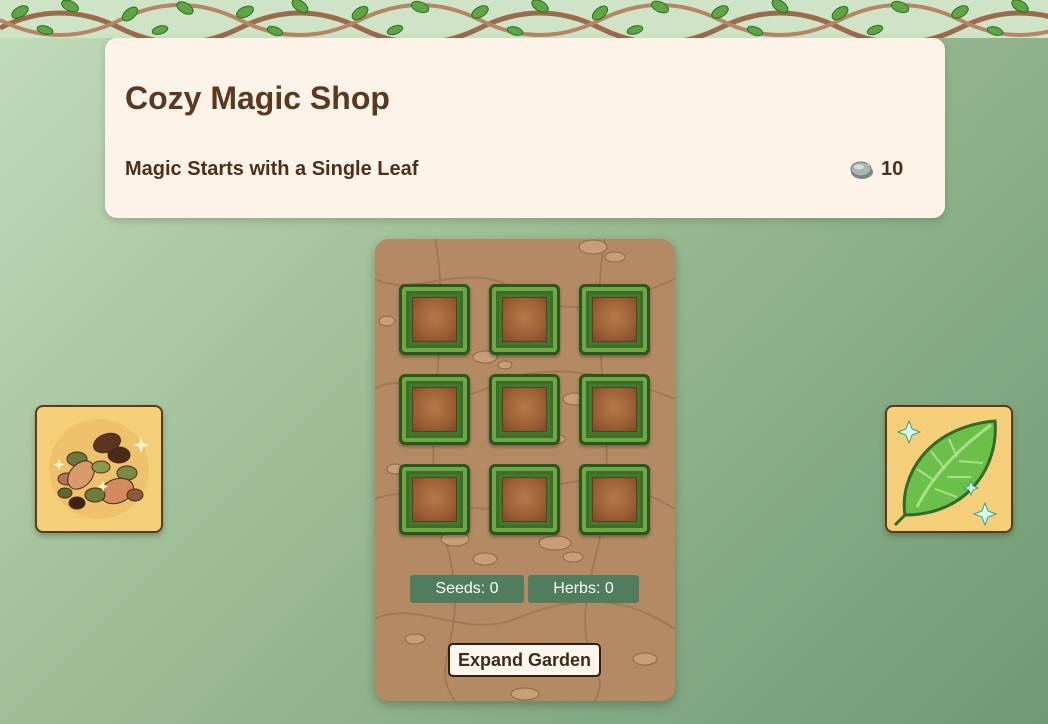  I want to click on magic-leaf-button, so click(949, 469).